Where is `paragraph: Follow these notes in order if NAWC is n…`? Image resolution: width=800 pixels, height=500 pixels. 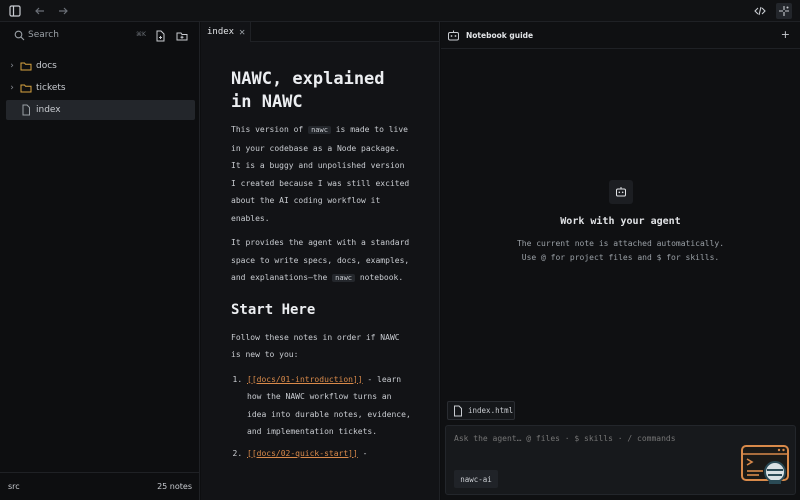 paragraph: Follow these notes in order if NAWC is n… is located at coordinates (315, 346).